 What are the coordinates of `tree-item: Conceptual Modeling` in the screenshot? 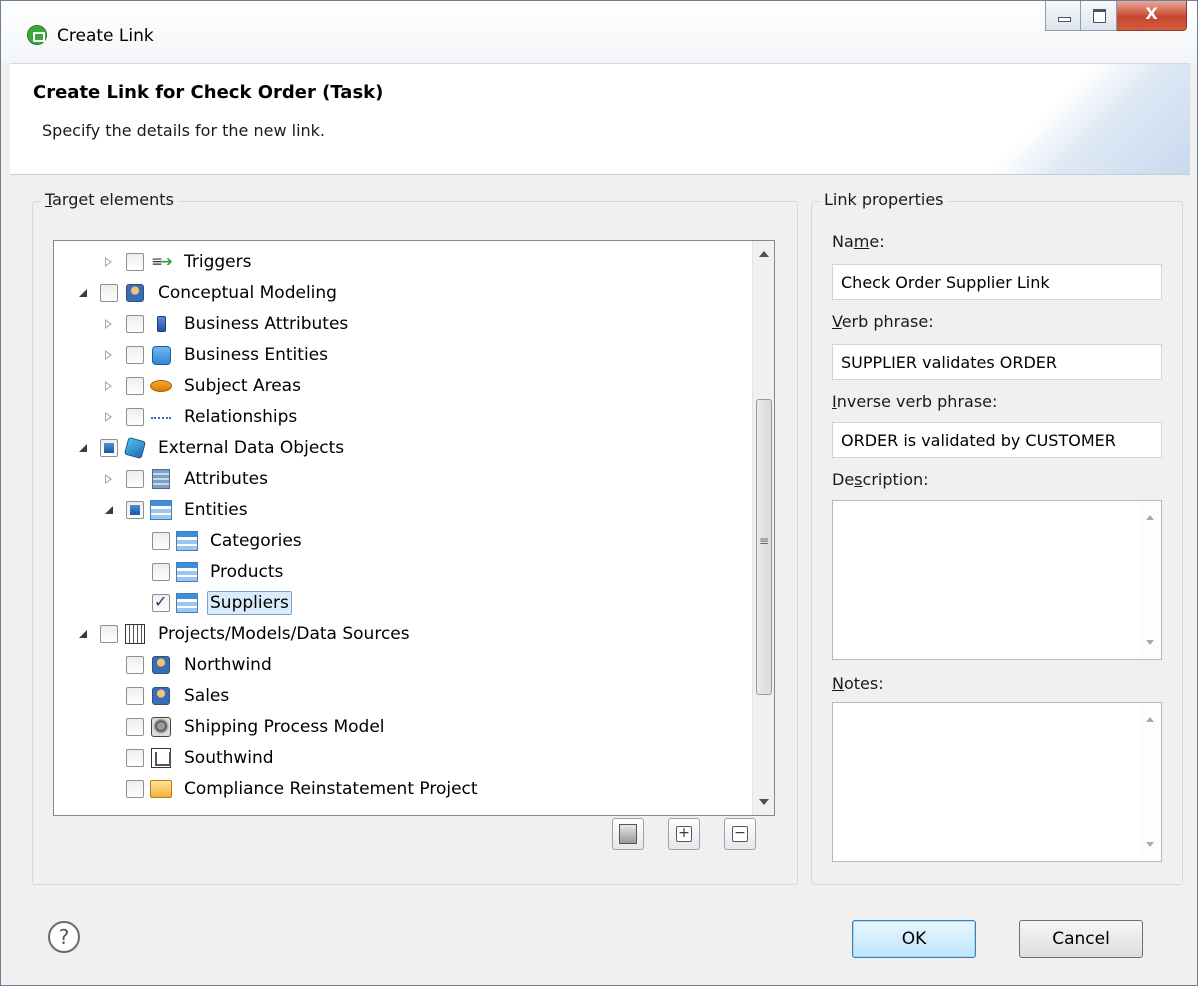 It's located at (208, 293).